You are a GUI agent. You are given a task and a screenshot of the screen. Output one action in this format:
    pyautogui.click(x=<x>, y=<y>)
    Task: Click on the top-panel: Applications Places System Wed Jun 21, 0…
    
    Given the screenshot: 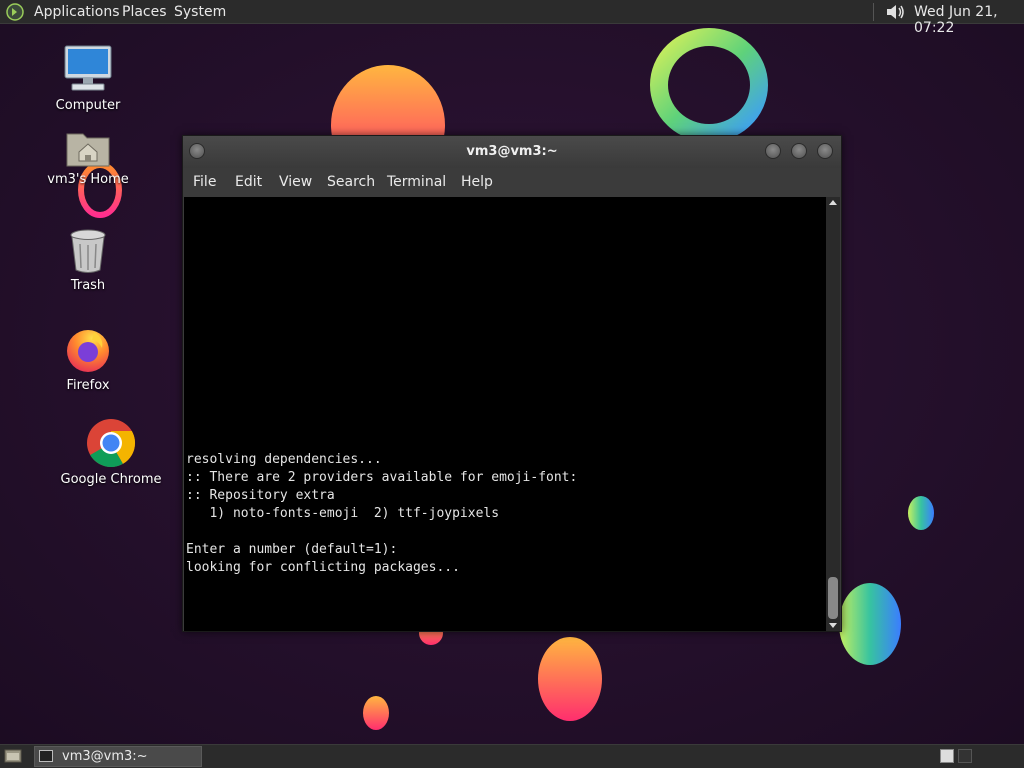 What is the action you would take?
    pyautogui.click(x=512, y=18)
    